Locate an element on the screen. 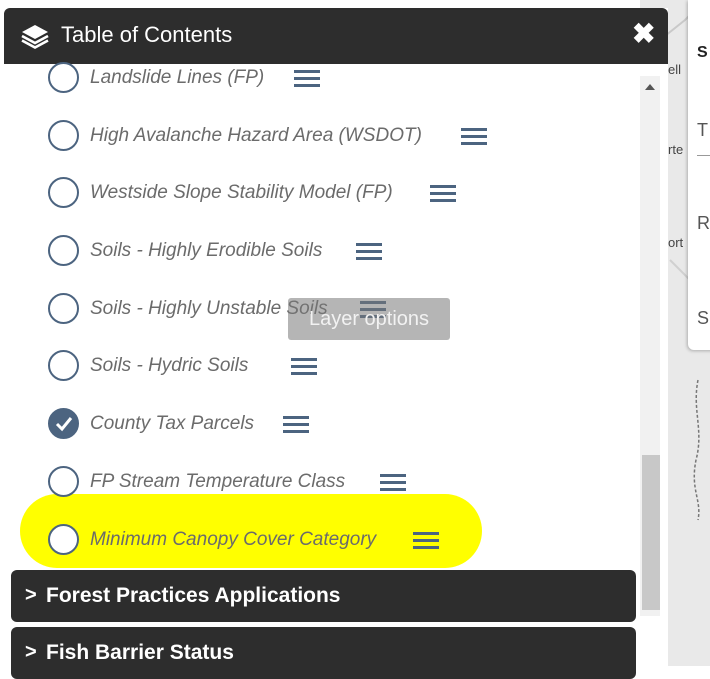 The height and width of the screenshot is (679, 710). layer-row: Westside Slope Stability Model (FP) is located at coordinates (268, 195).